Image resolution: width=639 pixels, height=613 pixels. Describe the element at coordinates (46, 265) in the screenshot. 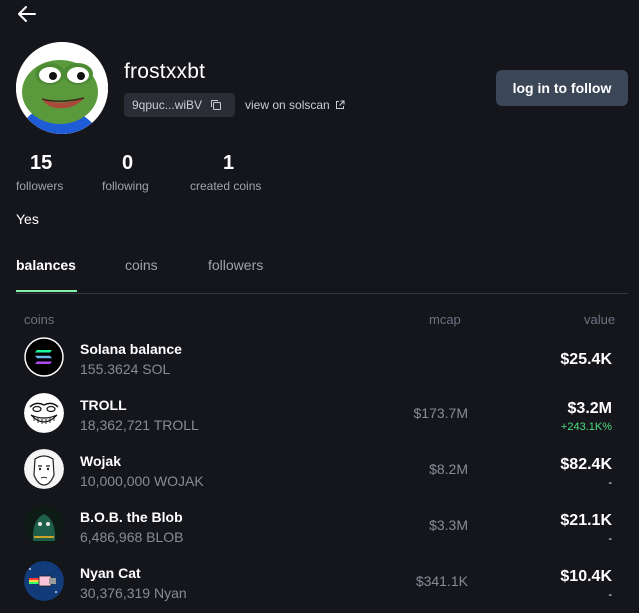

I see `tab-balances: balances` at that location.